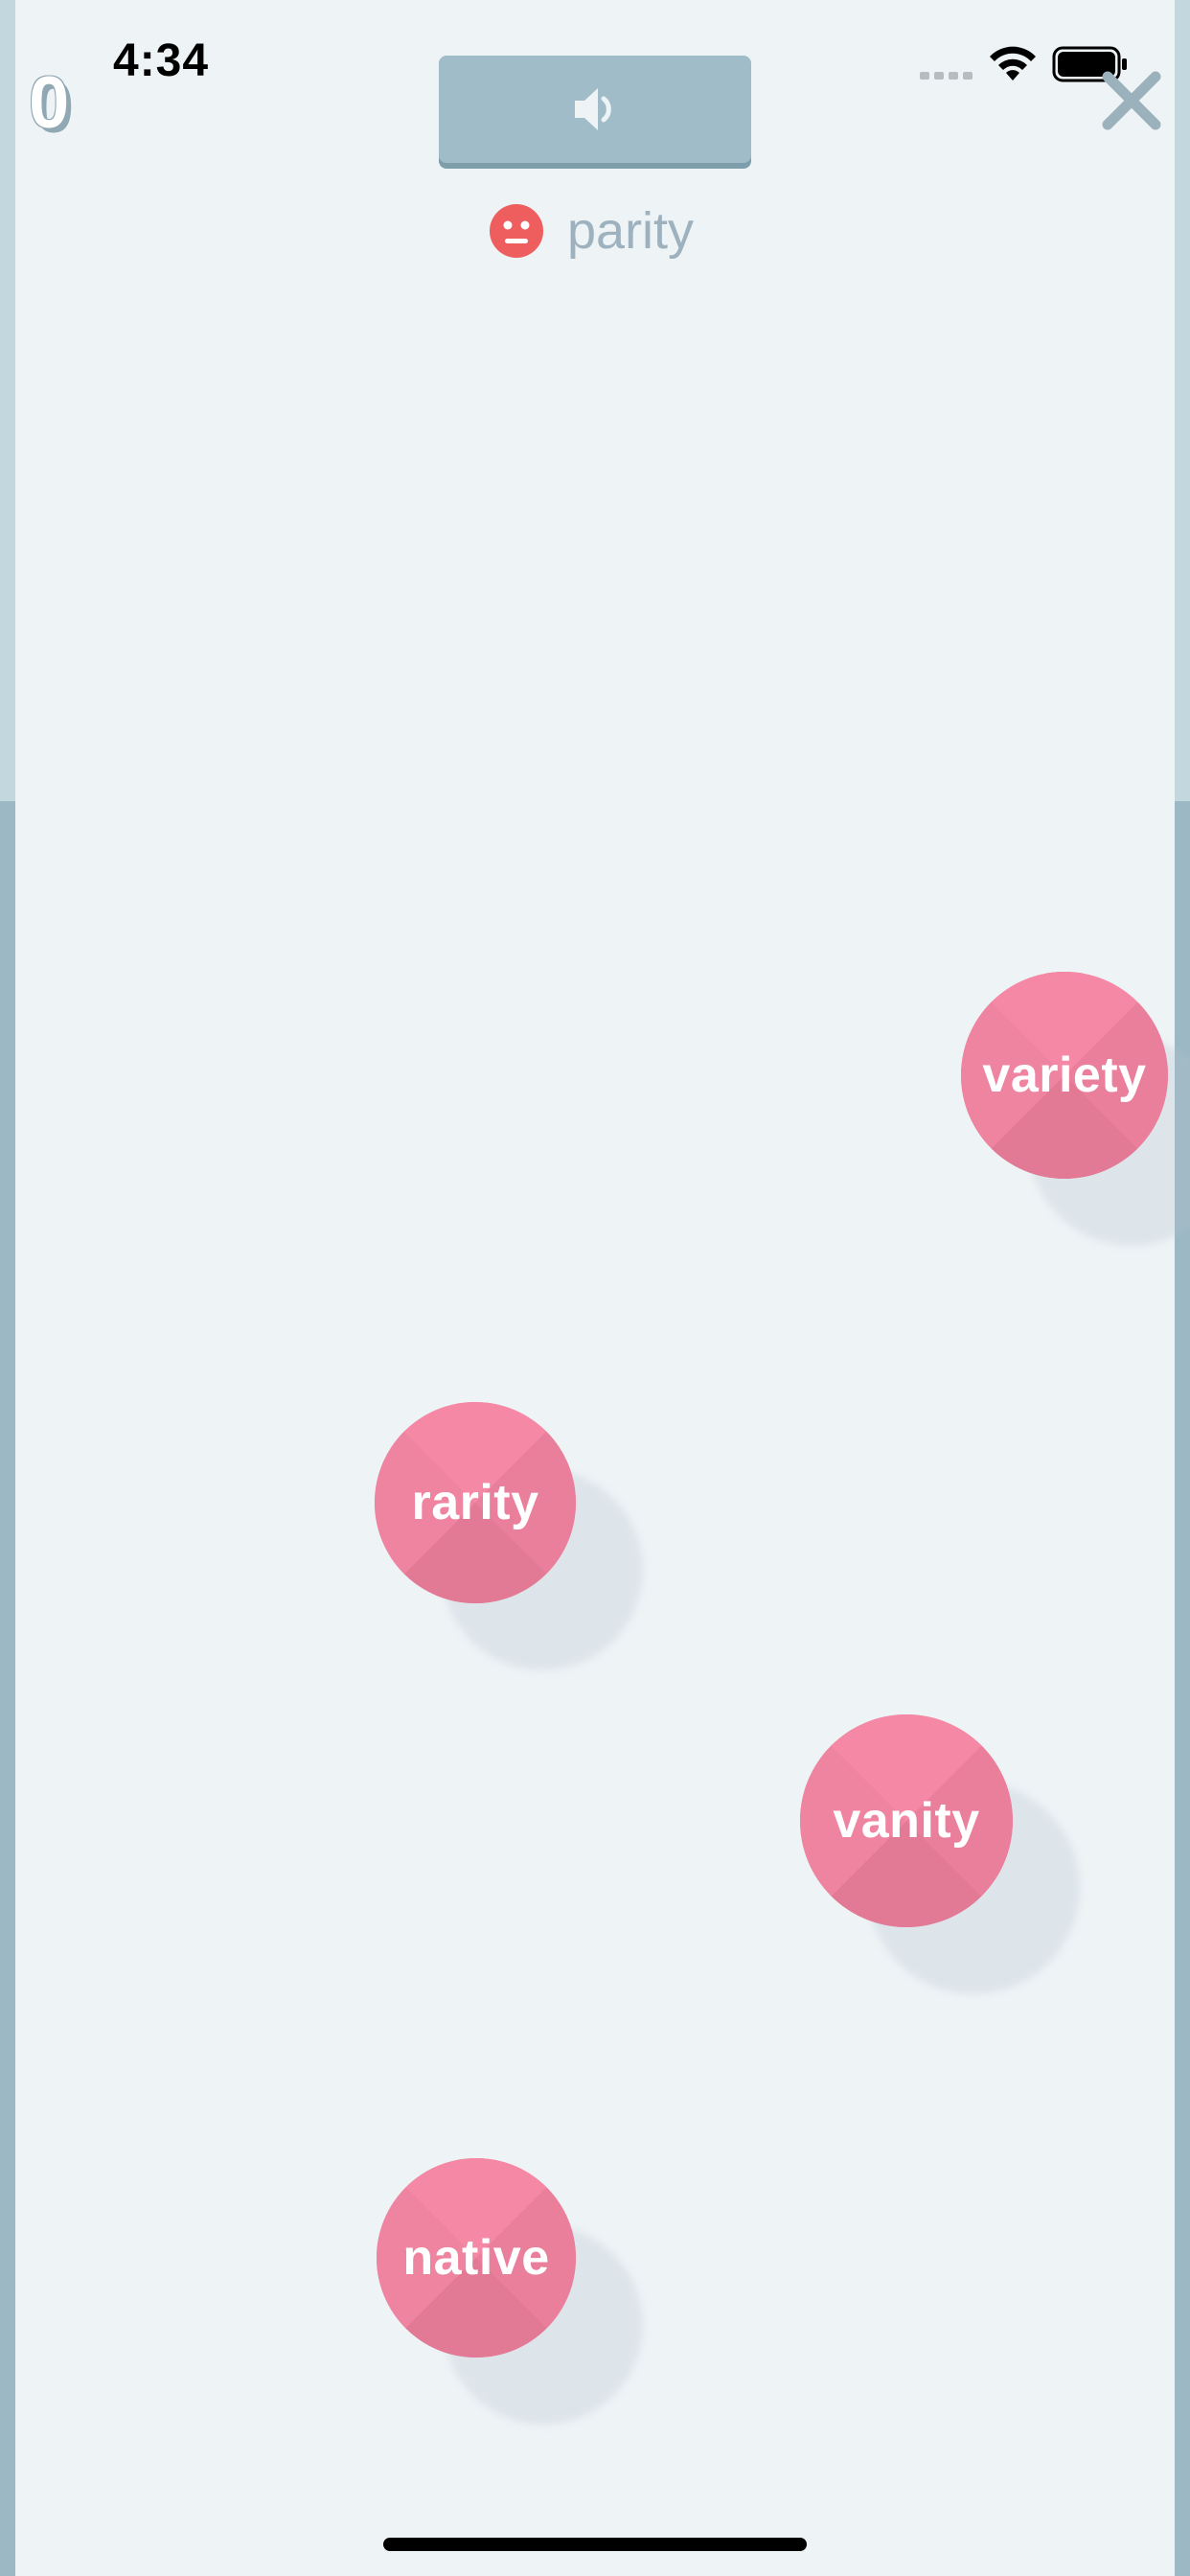 The height and width of the screenshot is (2576, 1190). Describe the element at coordinates (595, 2544) in the screenshot. I see `home-indicator` at that location.